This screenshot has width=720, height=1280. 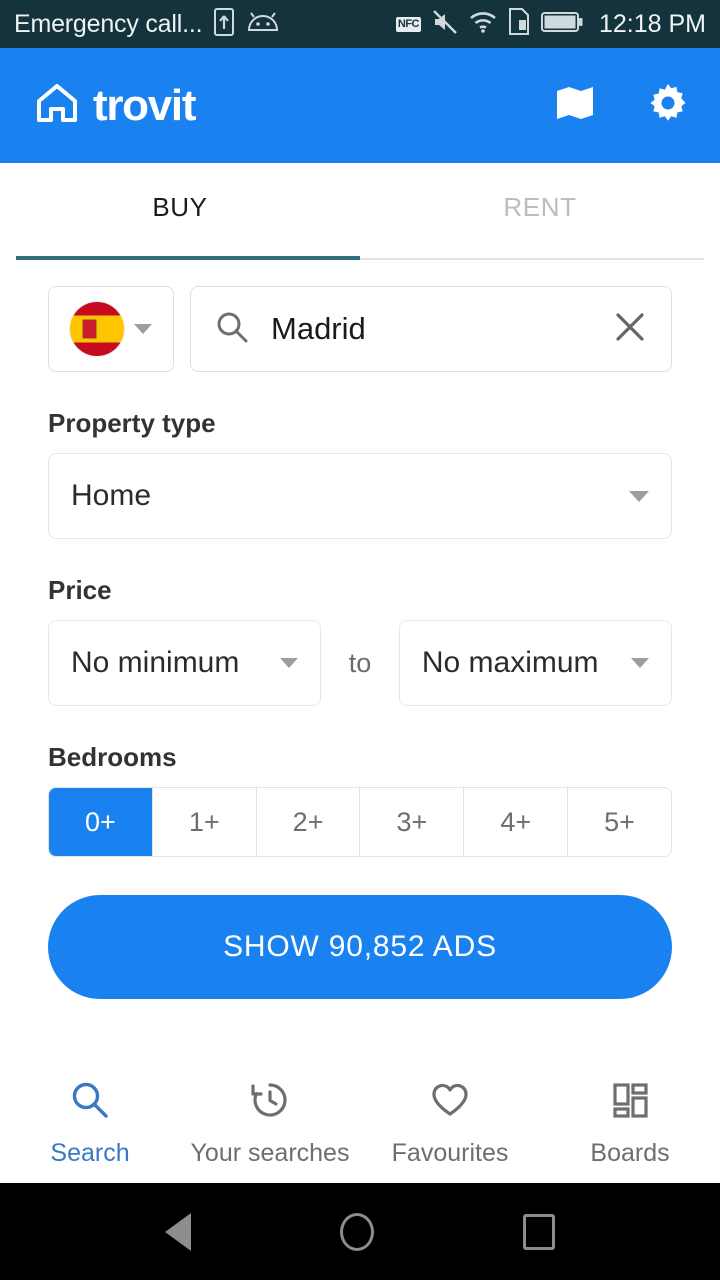 What do you see at coordinates (519, 24) in the screenshot?
I see `sim-alert-icon` at bounding box center [519, 24].